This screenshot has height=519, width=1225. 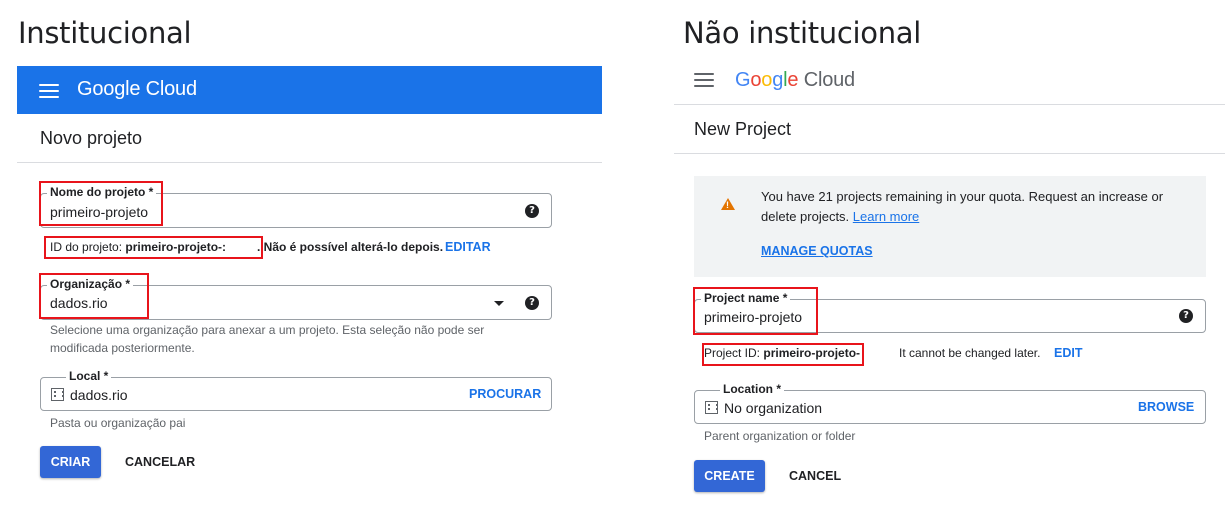 What do you see at coordinates (950, 403) in the screenshot?
I see `location-field: Location * No organization BROWSE` at bounding box center [950, 403].